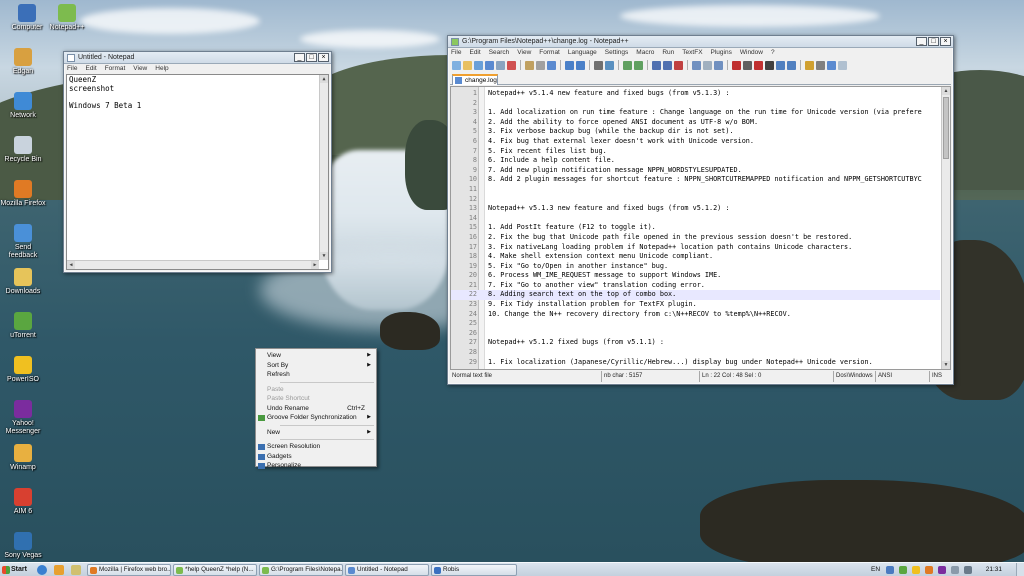 This screenshot has width=1024, height=576. Describe the element at coordinates (72, 69) in the screenshot. I see `menu-file: File` at that location.